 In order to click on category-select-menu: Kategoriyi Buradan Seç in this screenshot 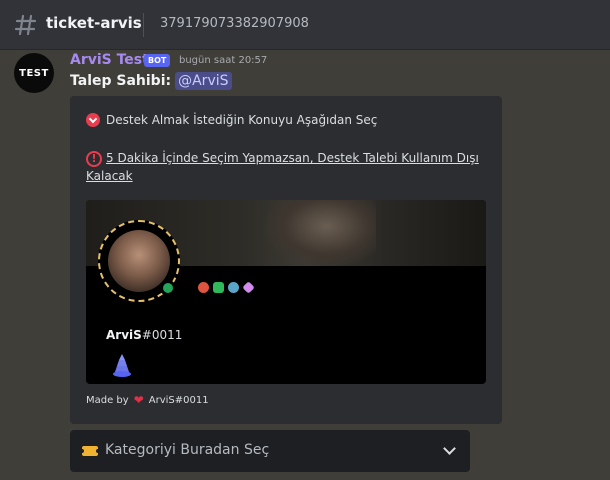, I will do `click(270, 451)`.